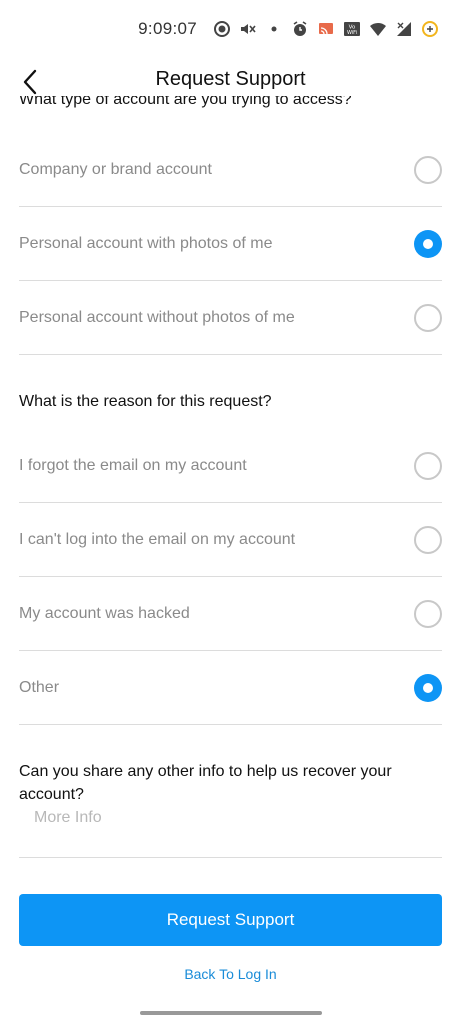 The image size is (461, 1024). Describe the element at coordinates (104, 613) in the screenshot. I see `option-label: My account was hacked` at that location.